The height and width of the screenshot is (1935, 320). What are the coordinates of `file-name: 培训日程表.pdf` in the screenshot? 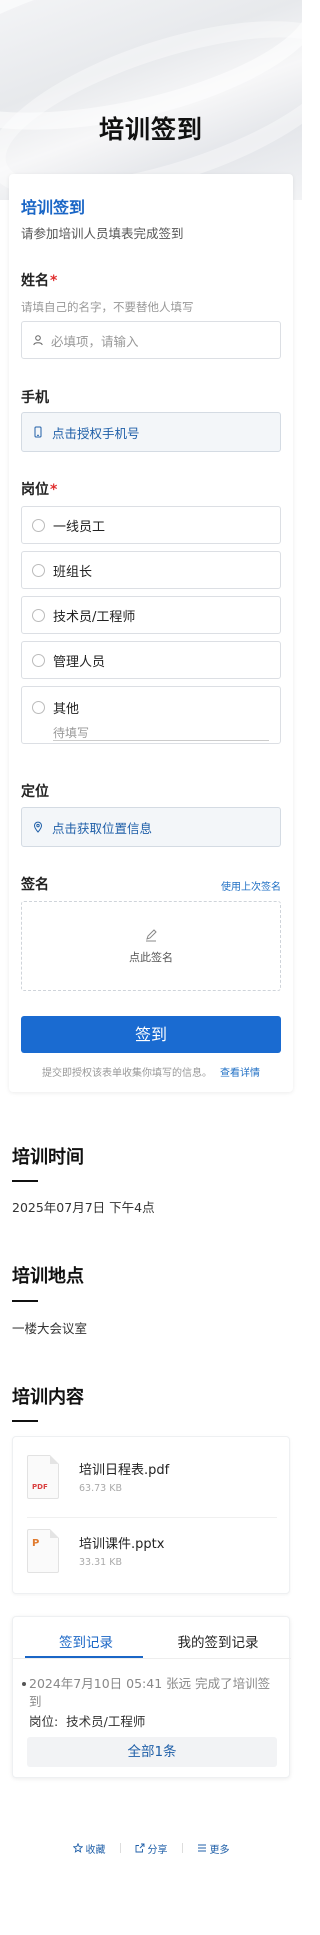 It's located at (124, 1470).